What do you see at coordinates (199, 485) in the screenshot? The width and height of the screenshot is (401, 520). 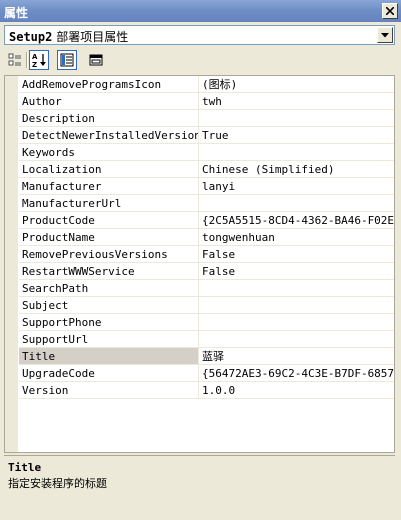 I see `description-panel: Title 指定安装程序的标题` at bounding box center [199, 485].